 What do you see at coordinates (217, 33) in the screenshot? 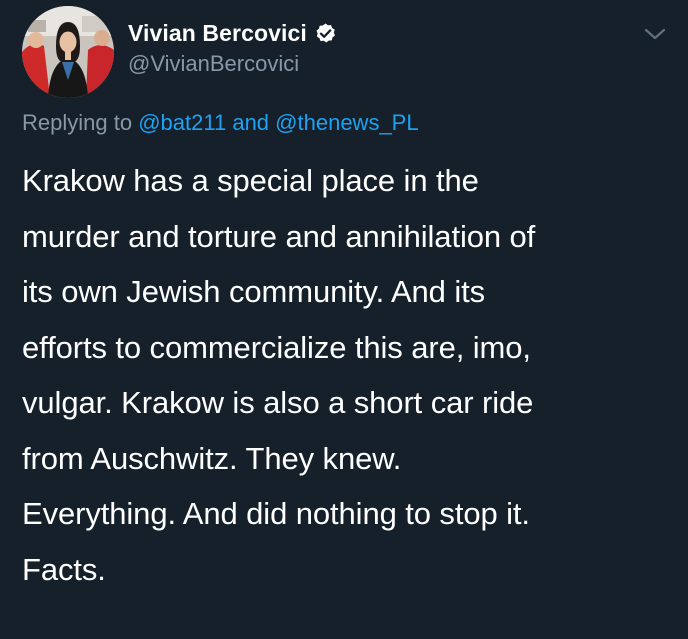
I see `display-name: Vivian Bercovici` at bounding box center [217, 33].